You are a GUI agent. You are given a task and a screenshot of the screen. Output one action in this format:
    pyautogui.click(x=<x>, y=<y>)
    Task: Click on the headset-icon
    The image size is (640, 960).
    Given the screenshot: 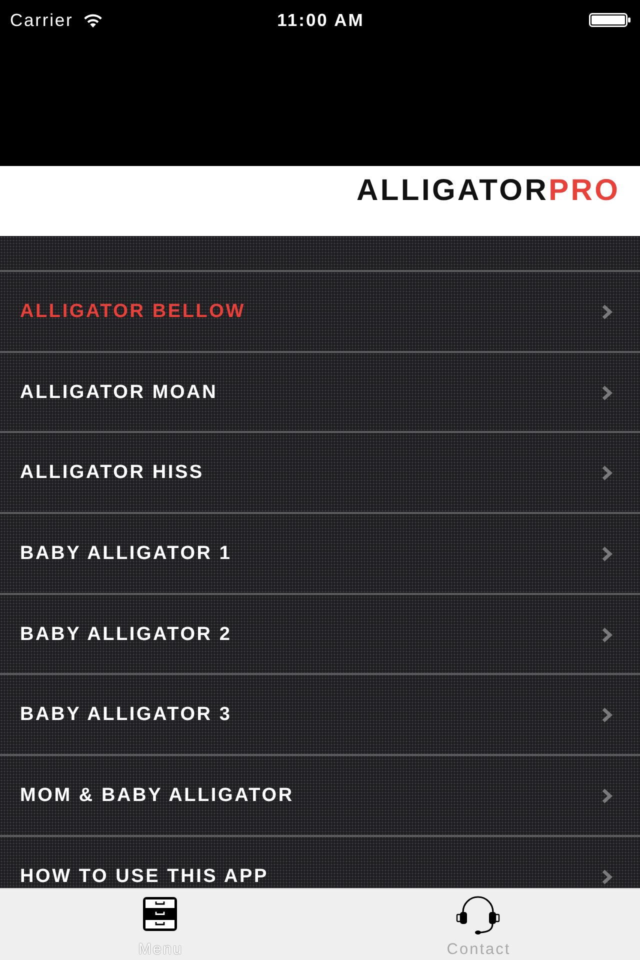 What is the action you would take?
    pyautogui.click(x=478, y=915)
    